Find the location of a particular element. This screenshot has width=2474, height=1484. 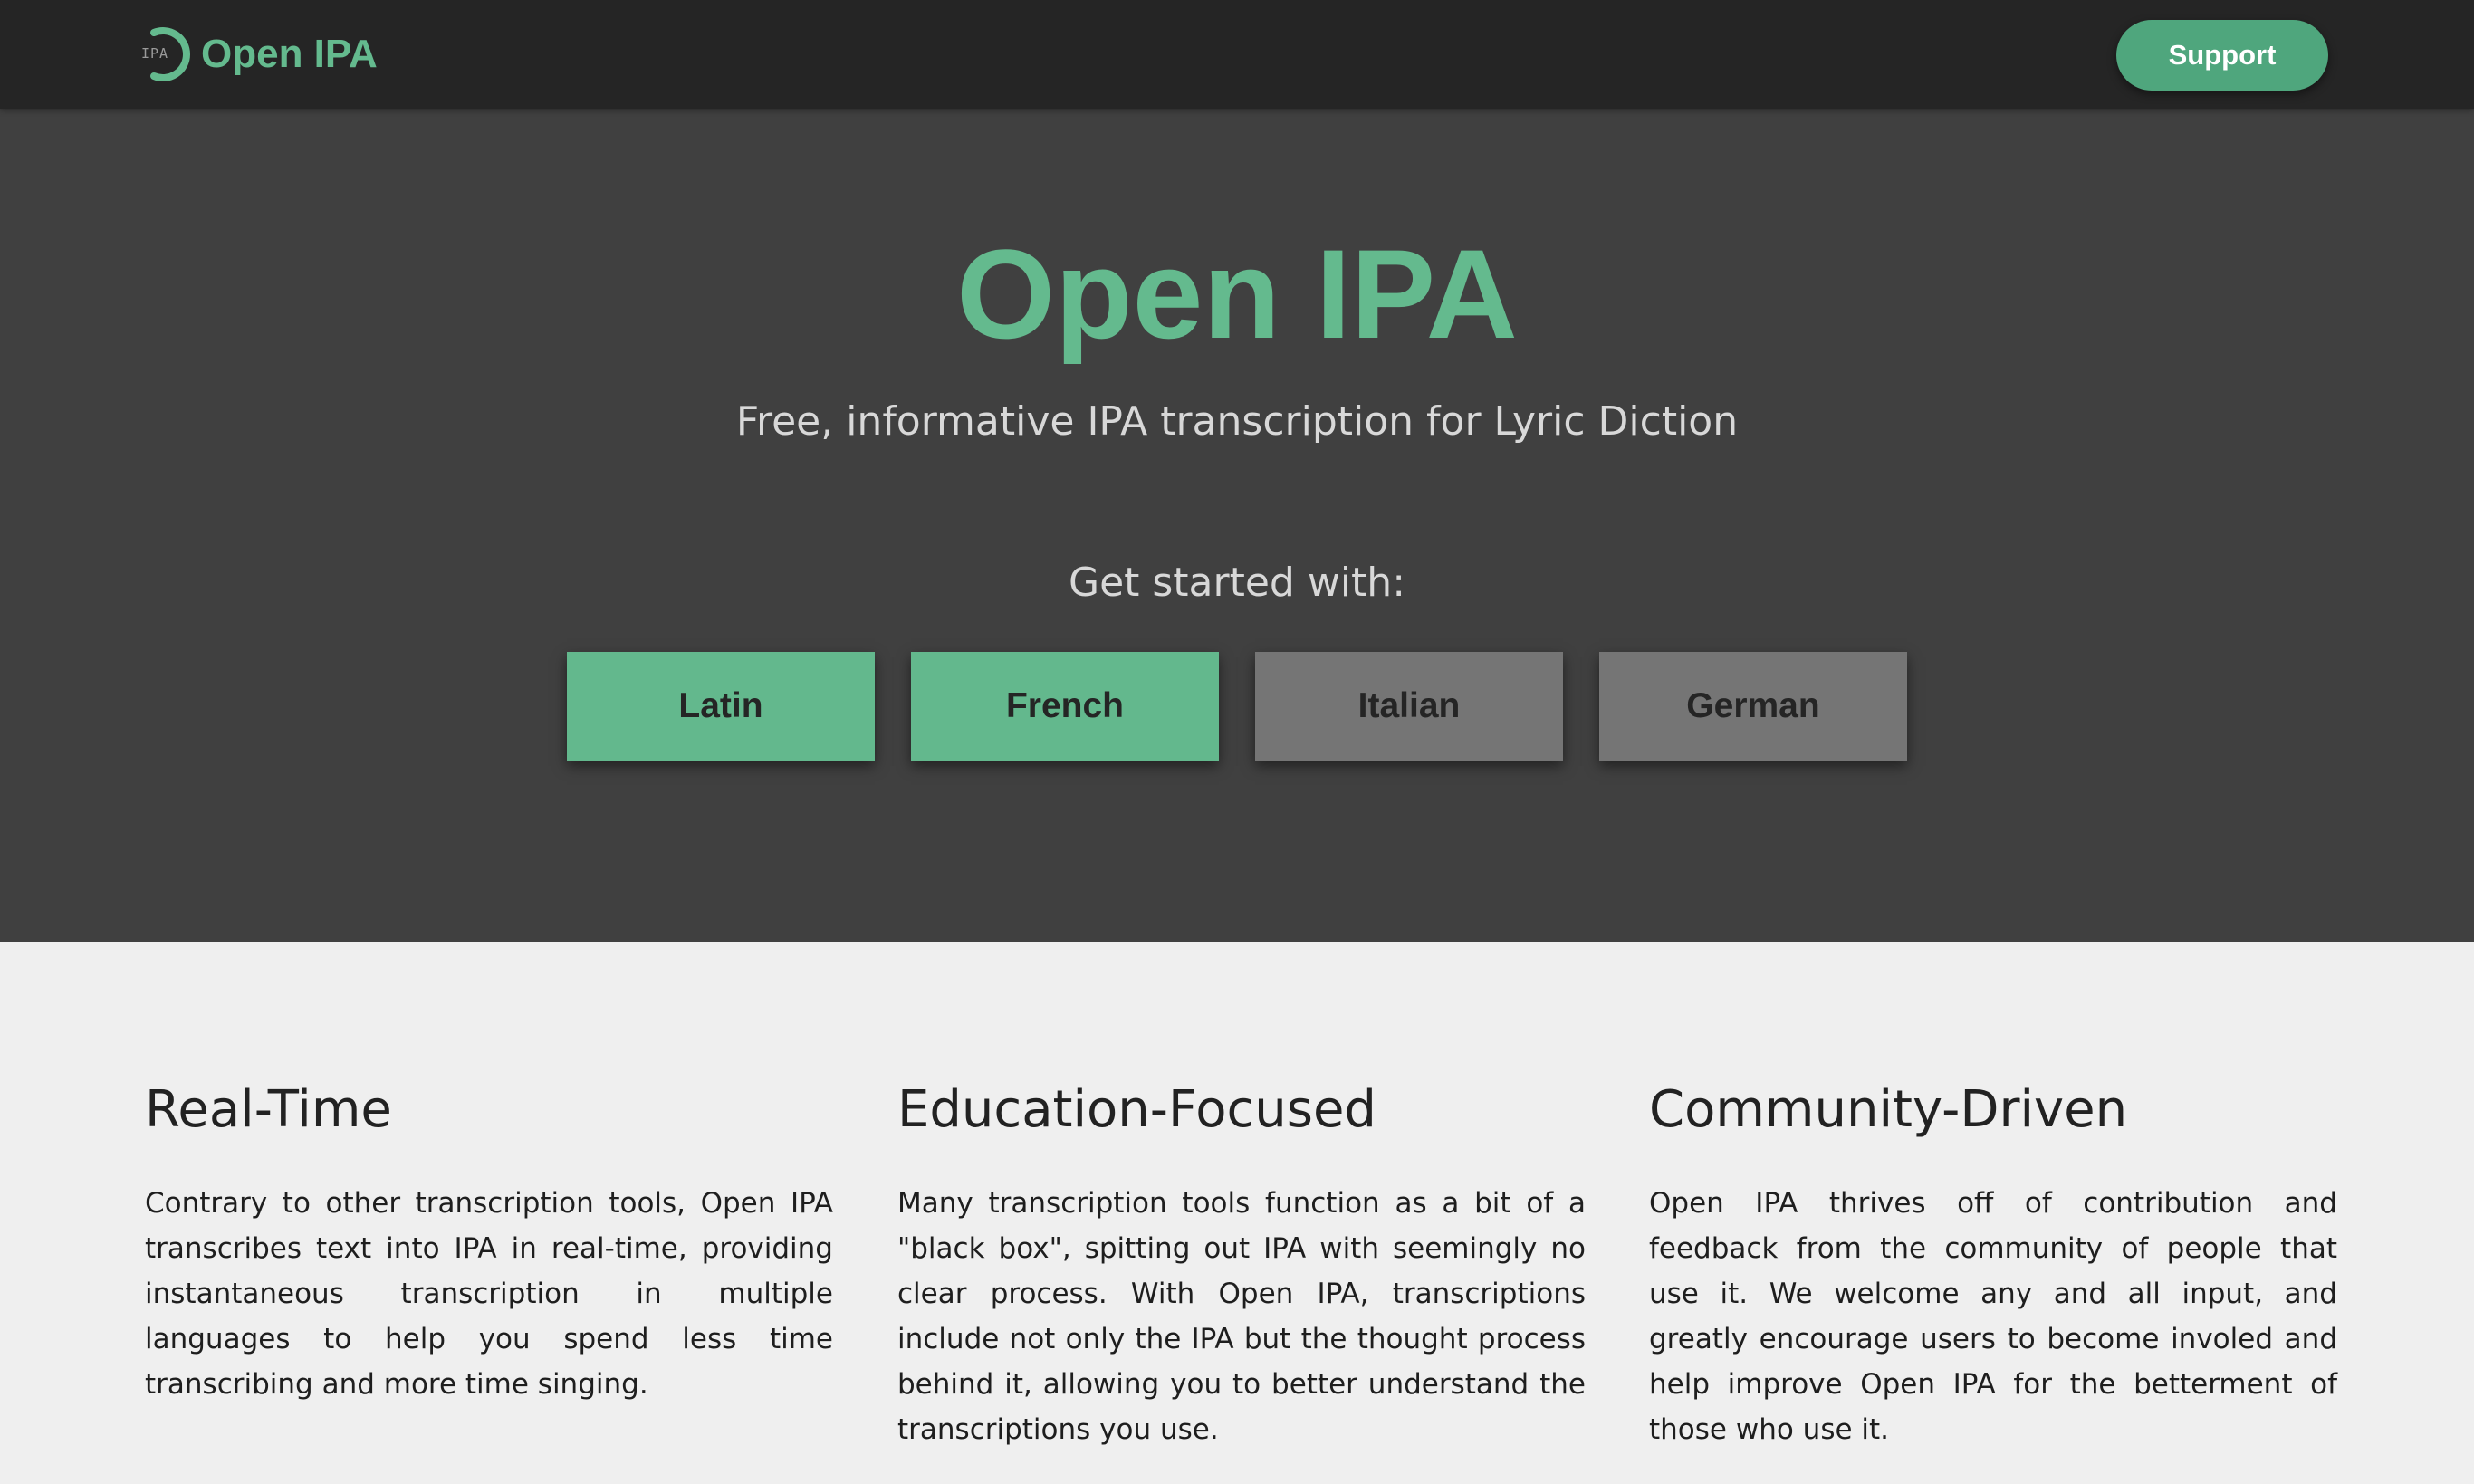

brand-home-link: IPA Open IPA is located at coordinates (258, 54).